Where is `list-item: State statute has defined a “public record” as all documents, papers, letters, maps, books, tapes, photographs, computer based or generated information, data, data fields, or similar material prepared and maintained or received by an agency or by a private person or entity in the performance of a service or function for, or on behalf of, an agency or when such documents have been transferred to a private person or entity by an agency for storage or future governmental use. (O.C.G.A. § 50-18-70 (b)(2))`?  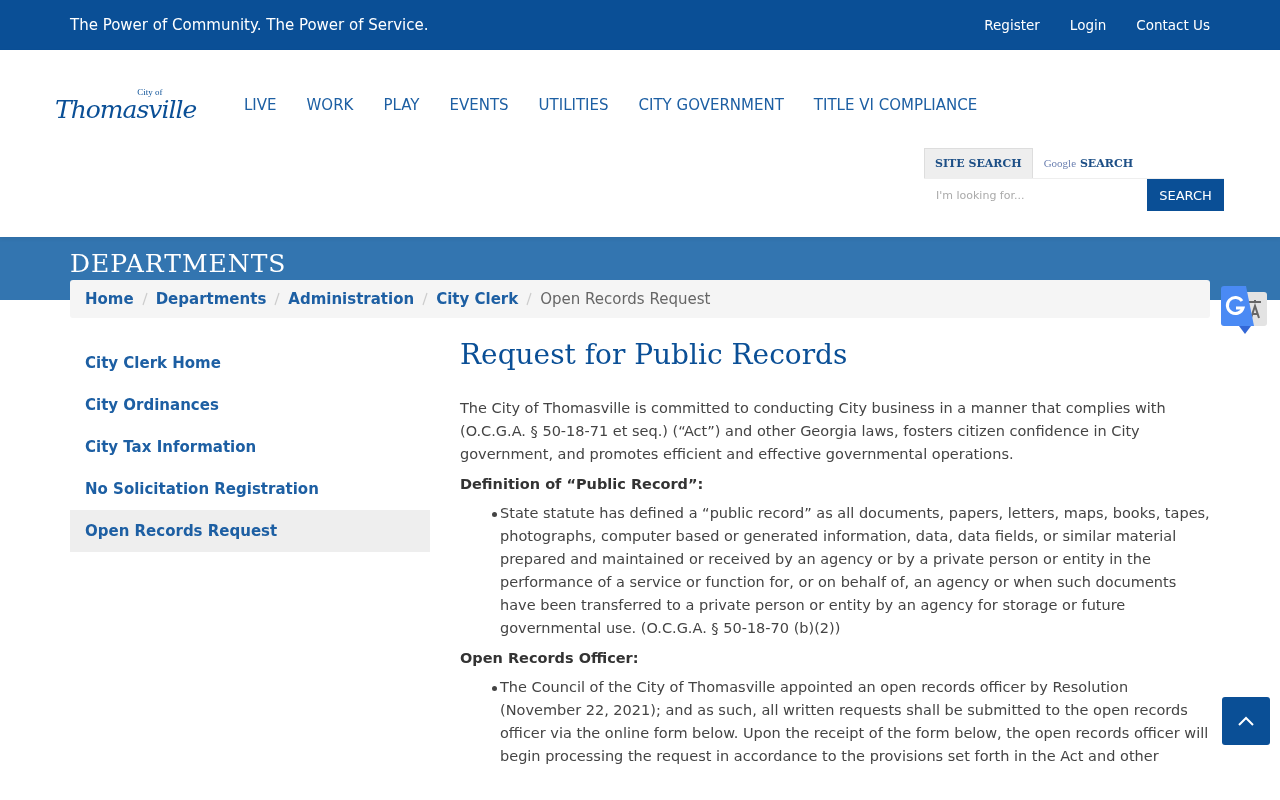
list-item: State statute has defined a “public record” as all documents, papers, letters, maps, books, tapes, photographs, computer based or generated information, data, data fields, or similar material prepared and maintained or received by an agency or by a private person or entity in the performance of a service or function for, or on behalf of, an agency or when such documents have been transferred to a private person or entity by an agency for storage or future governmental use. (O.C.G.A. § 50-18-70 (b)(2)) is located at coordinates (855, 571).